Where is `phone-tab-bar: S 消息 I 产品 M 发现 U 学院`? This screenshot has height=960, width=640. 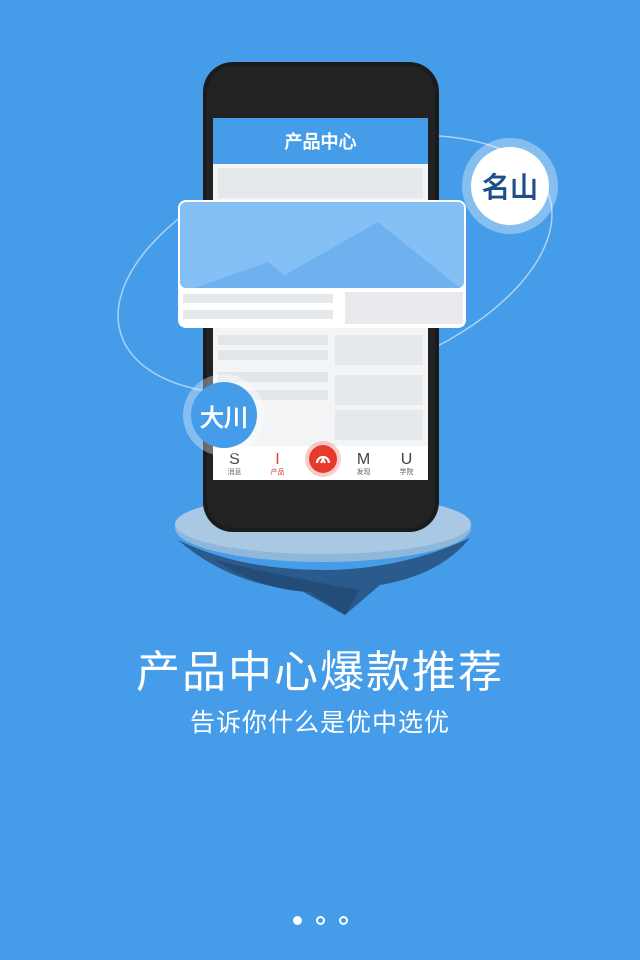 phone-tab-bar: S 消息 I 产品 M 发现 U 学院 is located at coordinates (320, 460).